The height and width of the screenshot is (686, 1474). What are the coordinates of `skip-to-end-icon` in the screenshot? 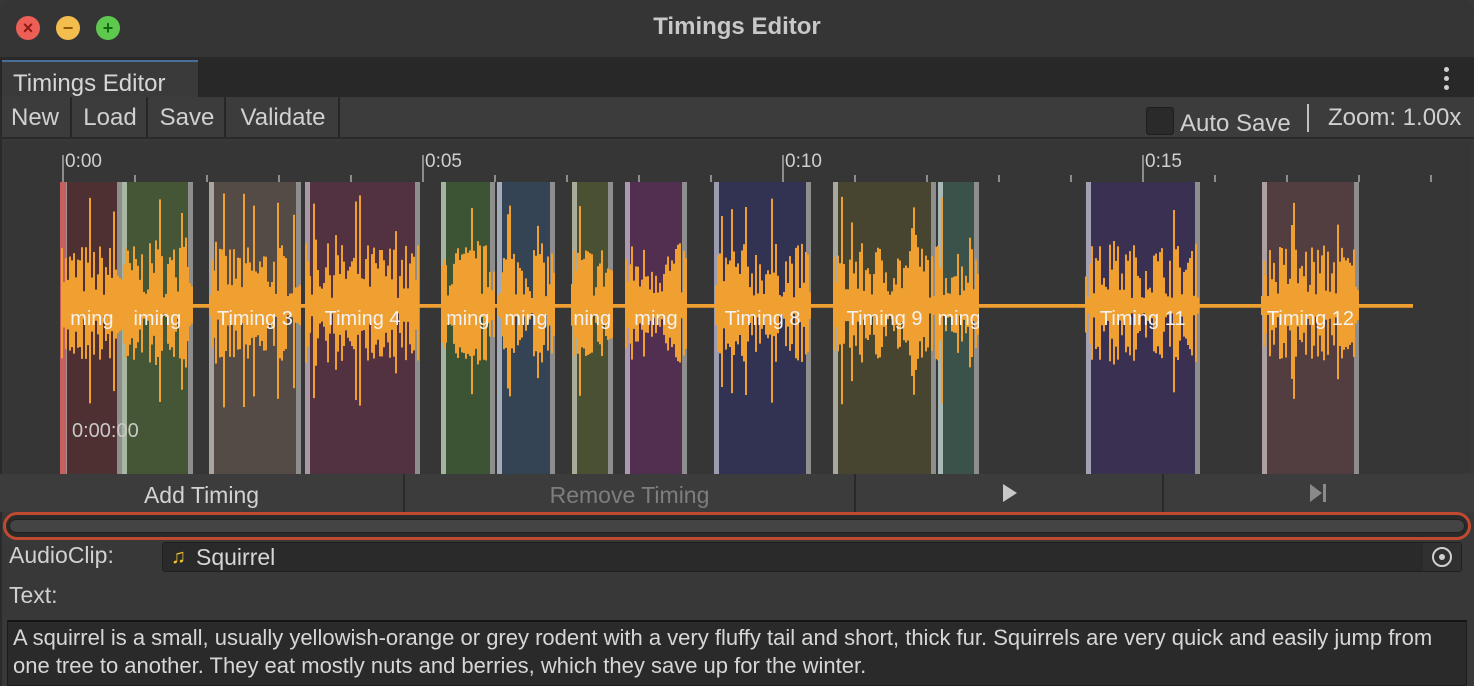 It's located at (1318, 493).